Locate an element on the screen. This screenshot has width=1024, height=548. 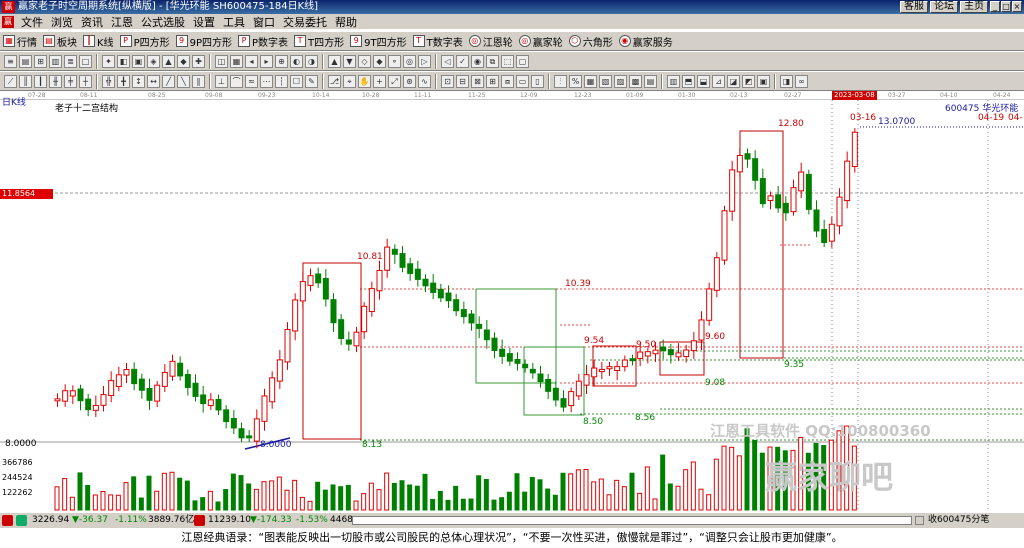
tool-21-icon: ▼ is located at coordinates (349, 61).